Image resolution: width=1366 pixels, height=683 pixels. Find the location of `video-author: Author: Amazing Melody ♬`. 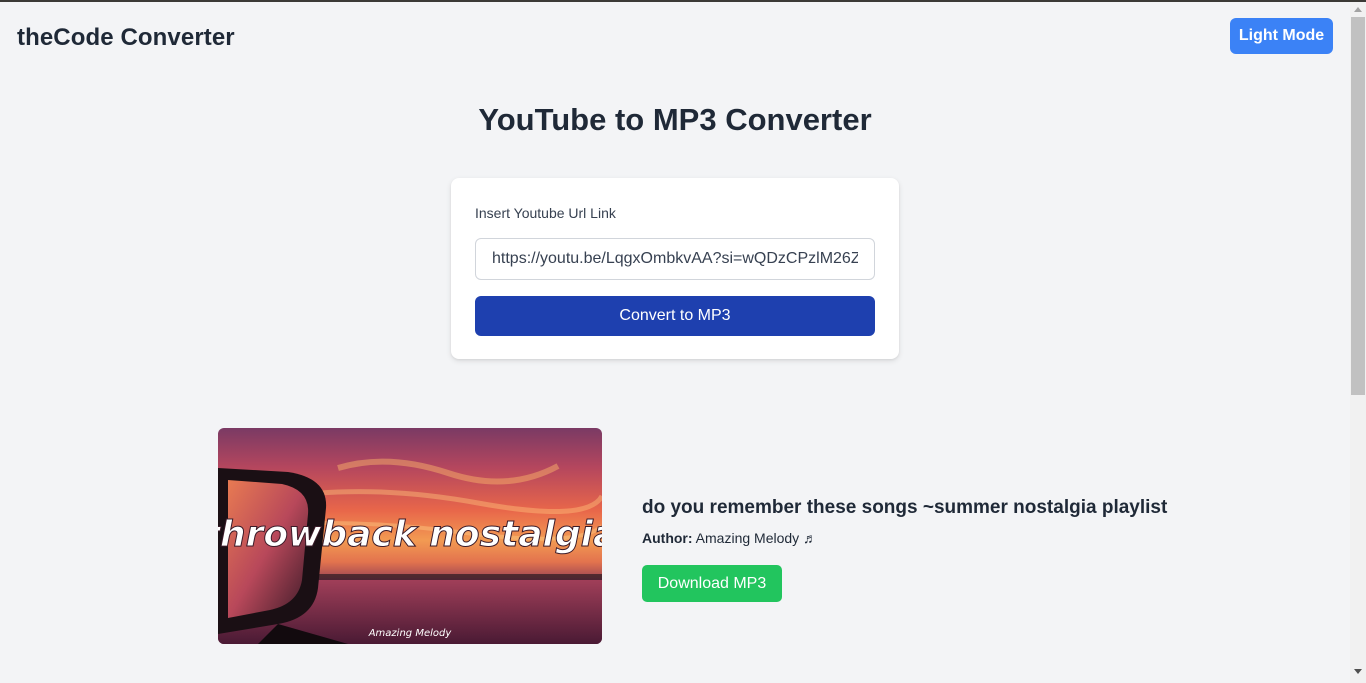

video-author: Author: Amazing Melody ♬ is located at coordinates (729, 538).